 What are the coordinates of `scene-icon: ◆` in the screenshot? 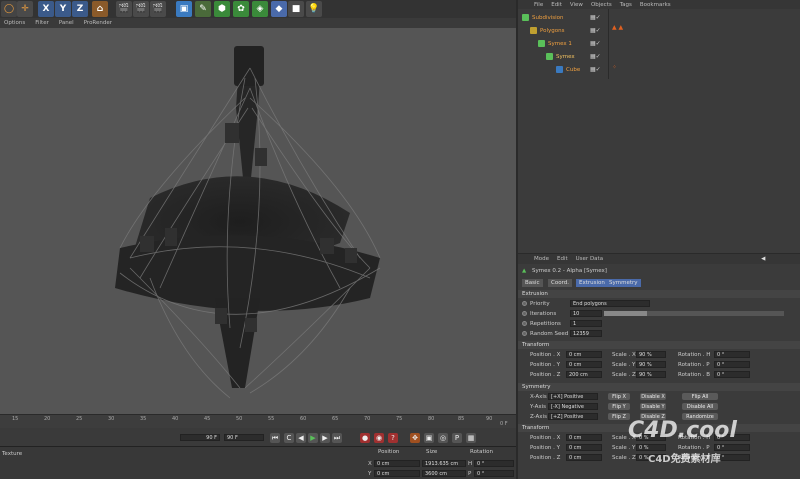 It's located at (279, 9).